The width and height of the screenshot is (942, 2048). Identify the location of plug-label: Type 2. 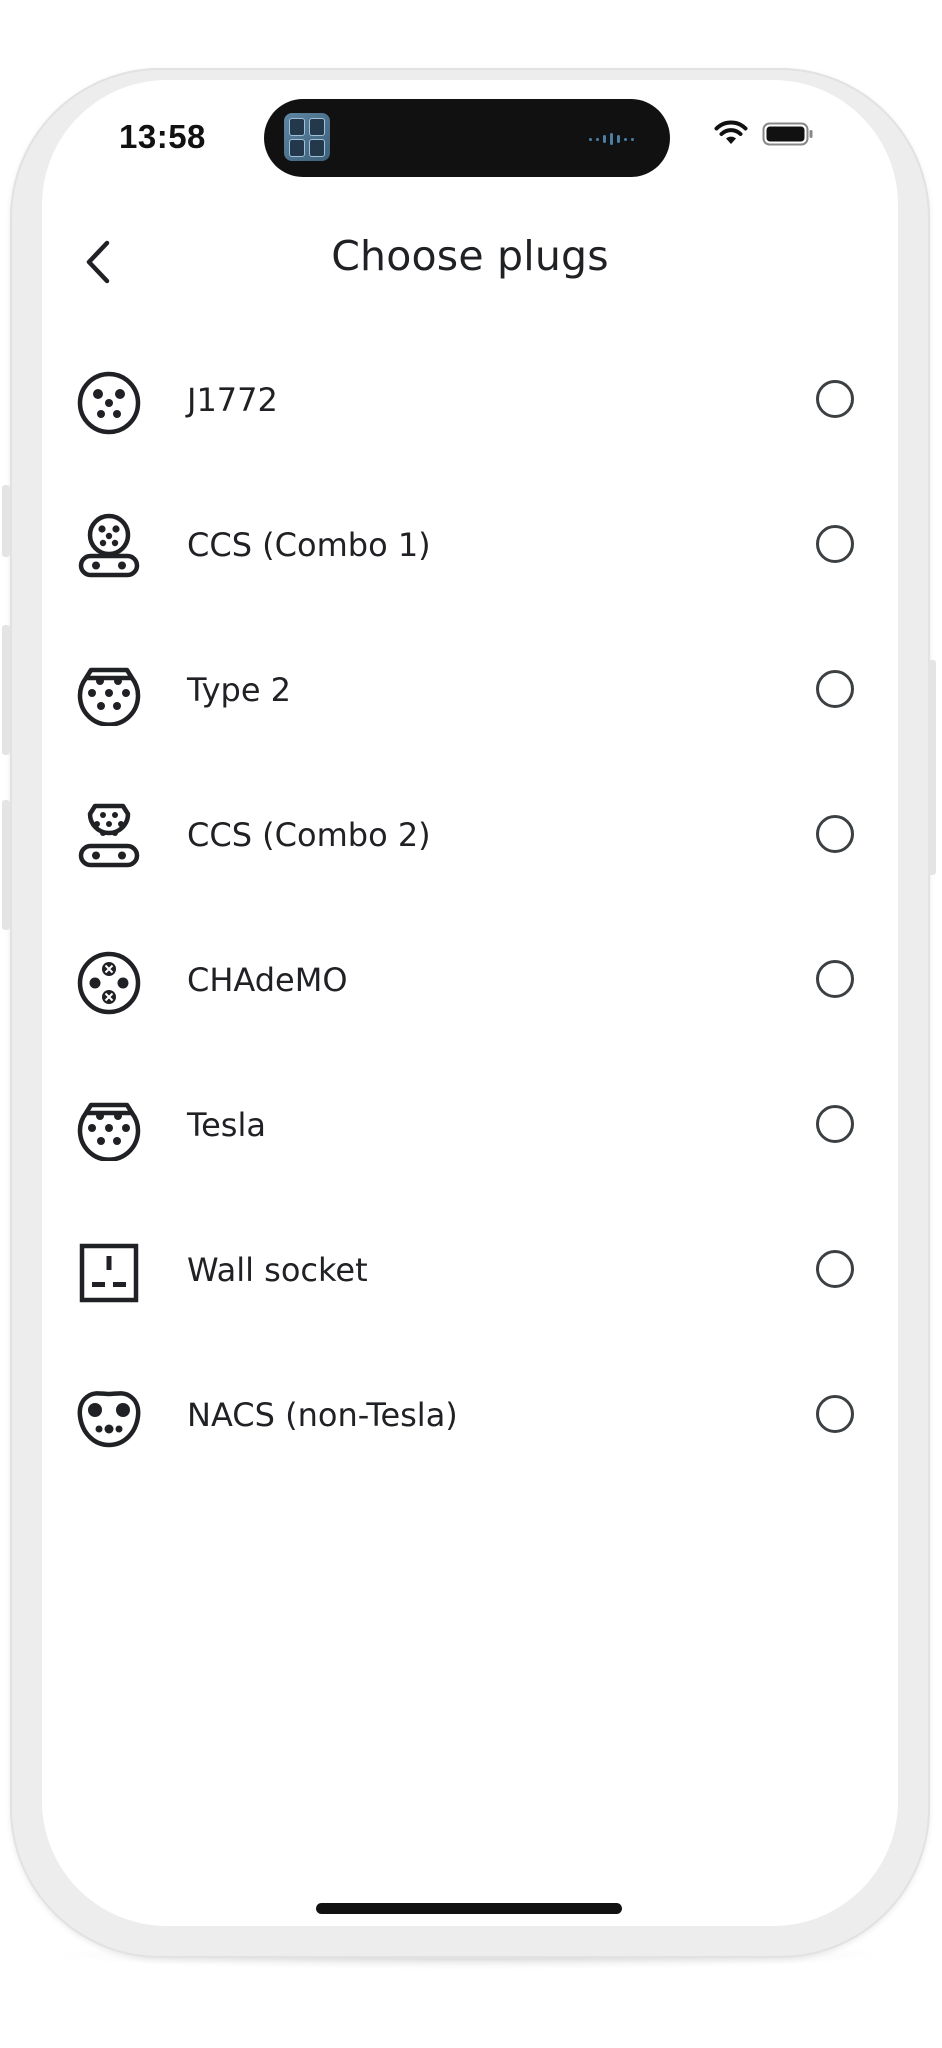
(239, 690).